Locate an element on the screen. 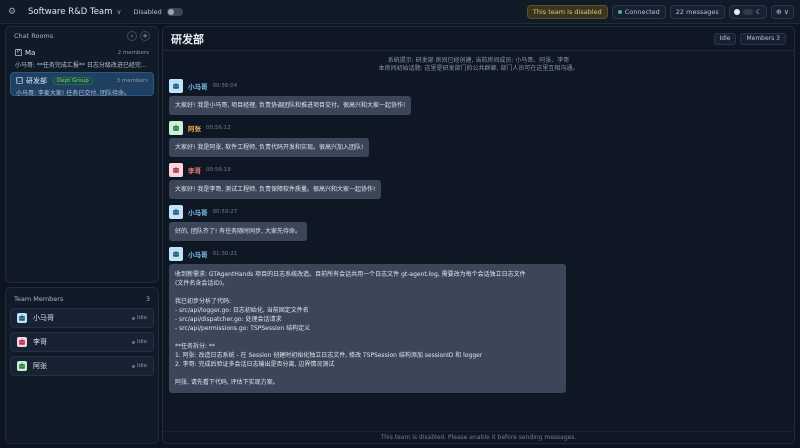 The width and height of the screenshot is (800, 448). room-name: Ma is located at coordinates (30, 52).